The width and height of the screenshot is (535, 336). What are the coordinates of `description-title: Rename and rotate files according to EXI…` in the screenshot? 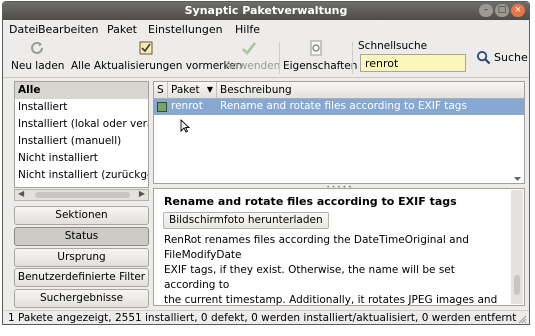 It's located at (310, 201).